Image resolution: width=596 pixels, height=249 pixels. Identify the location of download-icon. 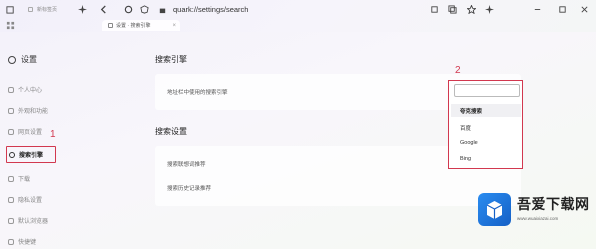
(11, 178).